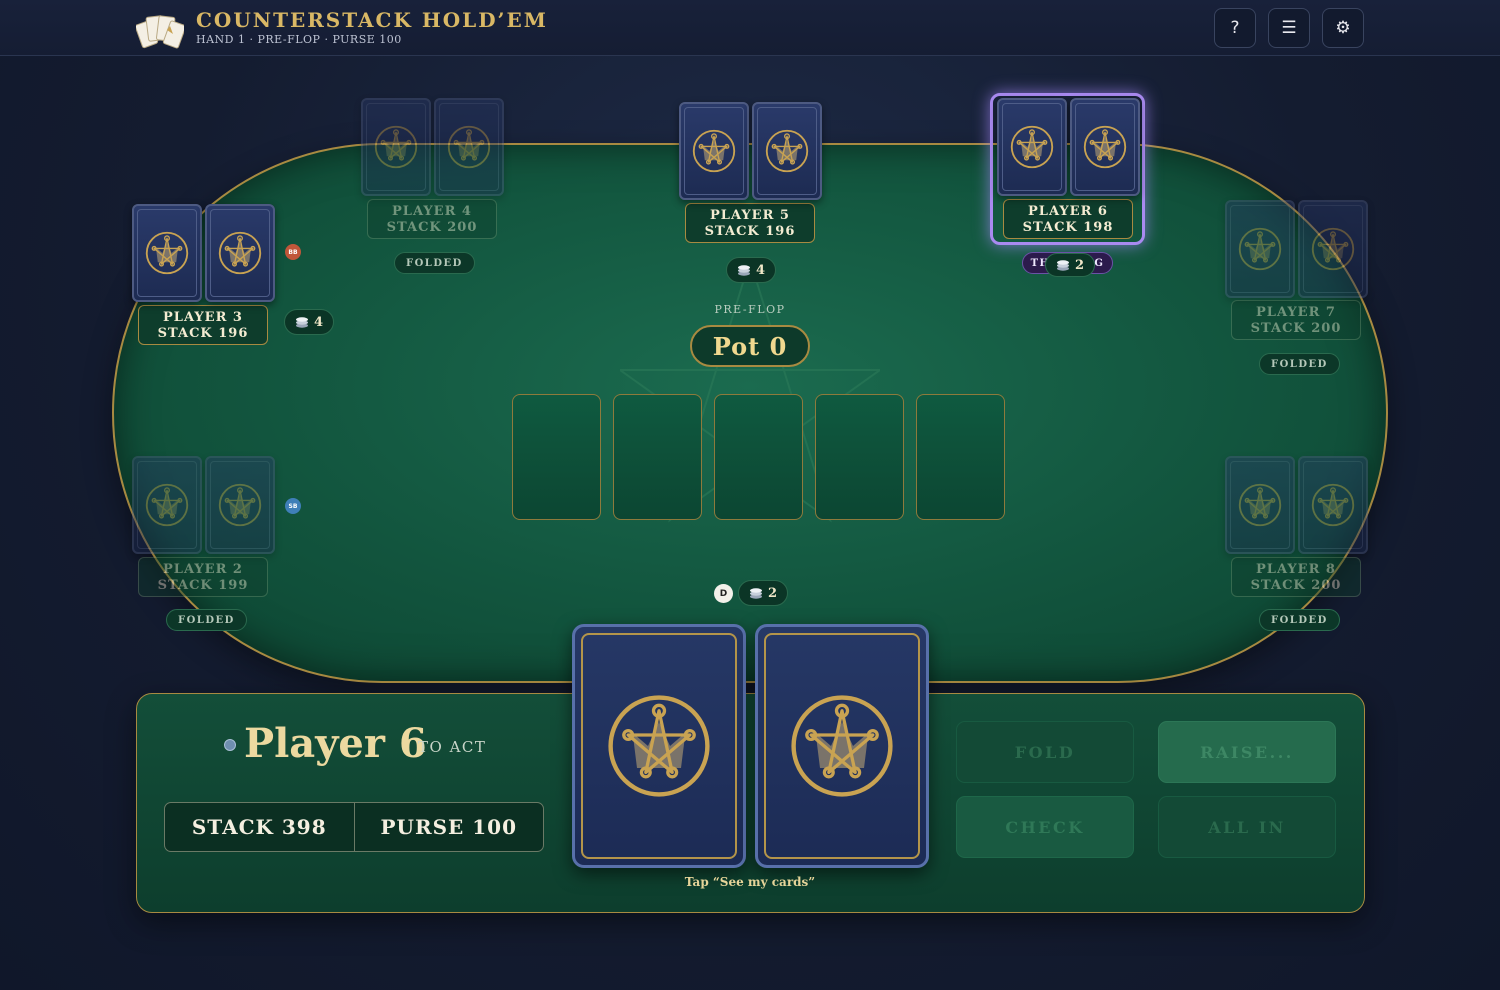 Image resolution: width=1500 pixels, height=990 pixels. What do you see at coordinates (1068, 211) in the screenshot?
I see `player-6-name: PLAYER 6` at bounding box center [1068, 211].